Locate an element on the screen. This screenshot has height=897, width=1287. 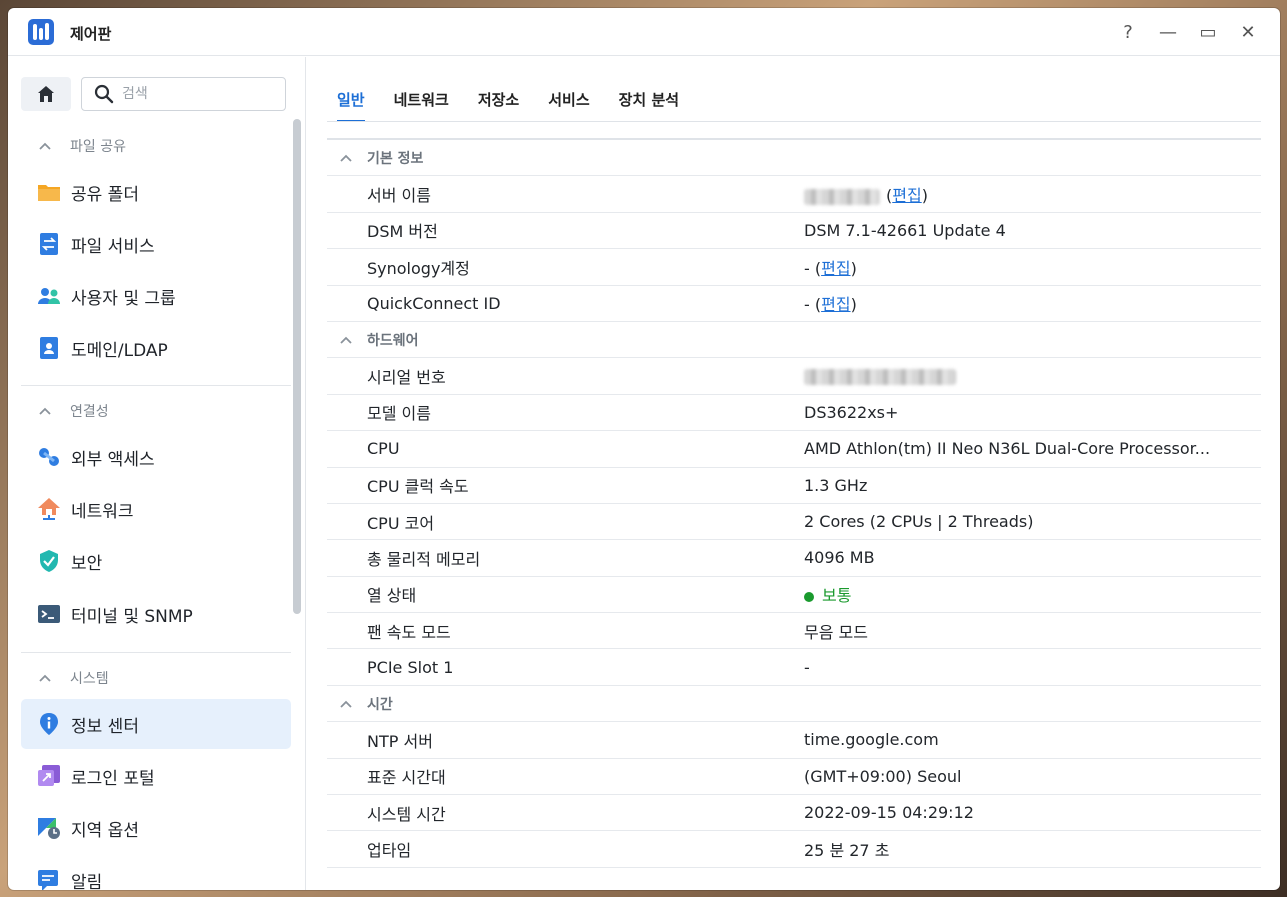
sidebar-item-external-access: 외부 액세스 is located at coordinates (156, 457).